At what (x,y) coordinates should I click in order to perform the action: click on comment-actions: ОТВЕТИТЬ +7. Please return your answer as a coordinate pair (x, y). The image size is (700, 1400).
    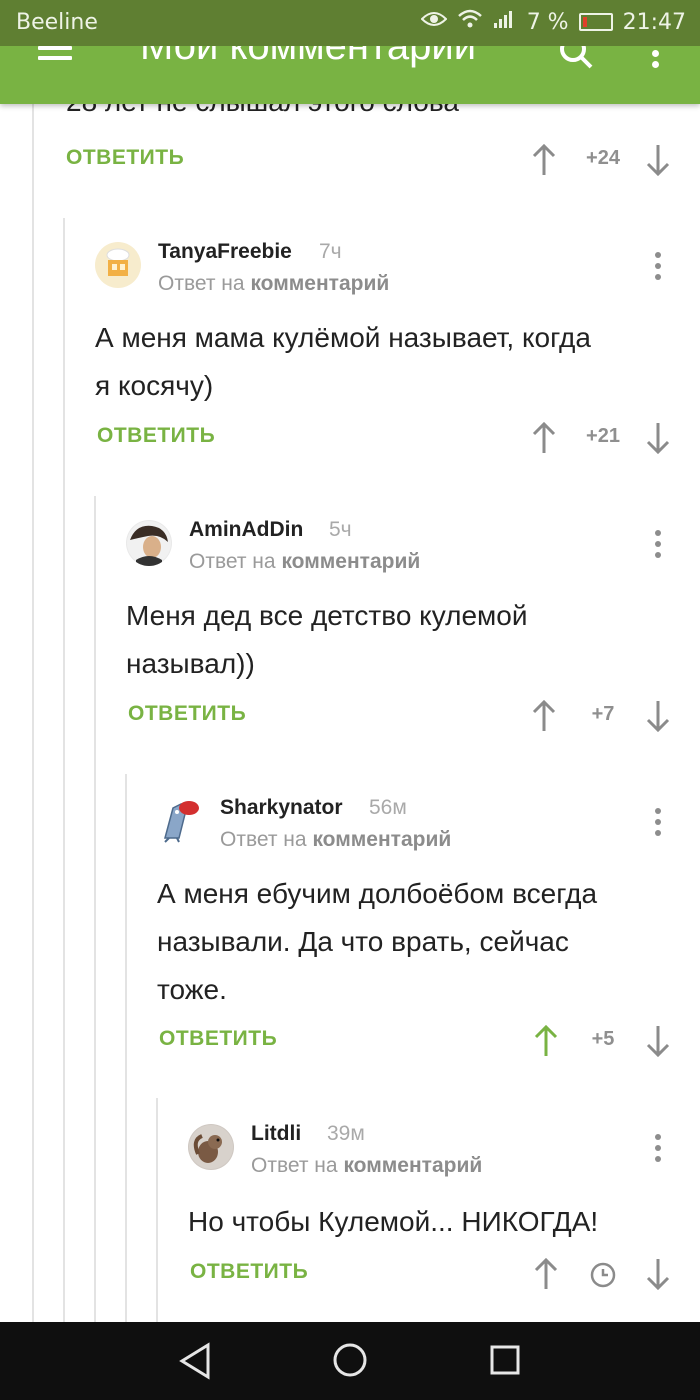
    Looking at the image, I should click on (408, 718).